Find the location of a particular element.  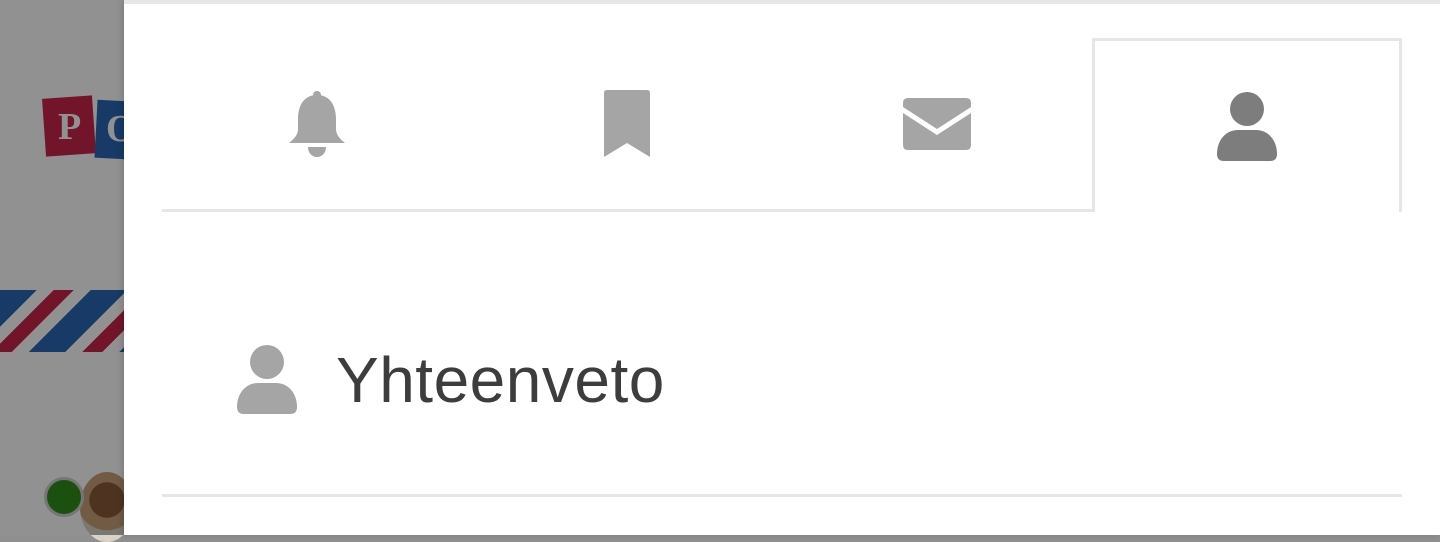

section-header: Yhteenveto is located at coordinates (450, 380).